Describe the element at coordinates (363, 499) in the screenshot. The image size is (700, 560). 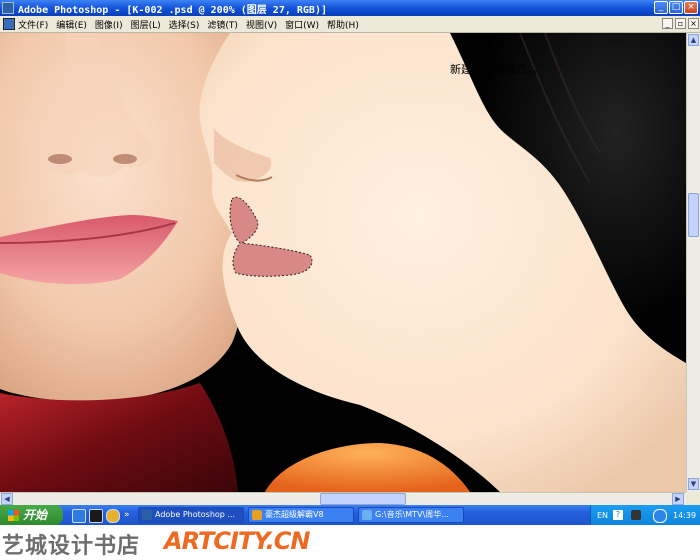
I see `horizontal-scroll-thumb` at that location.